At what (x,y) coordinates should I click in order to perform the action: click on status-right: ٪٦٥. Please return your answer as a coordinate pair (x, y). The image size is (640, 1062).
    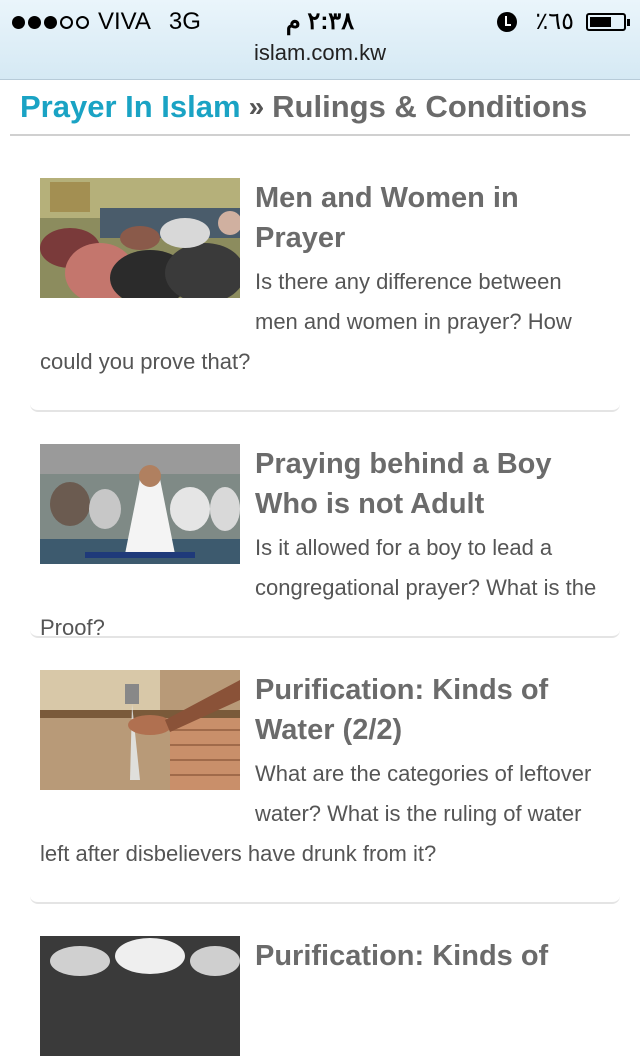
    Looking at the image, I should click on (563, 21).